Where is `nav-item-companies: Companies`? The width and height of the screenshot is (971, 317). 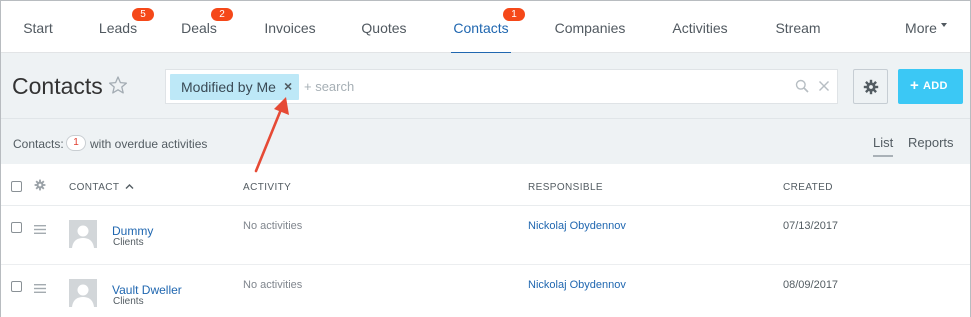 nav-item-companies: Companies is located at coordinates (590, 27).